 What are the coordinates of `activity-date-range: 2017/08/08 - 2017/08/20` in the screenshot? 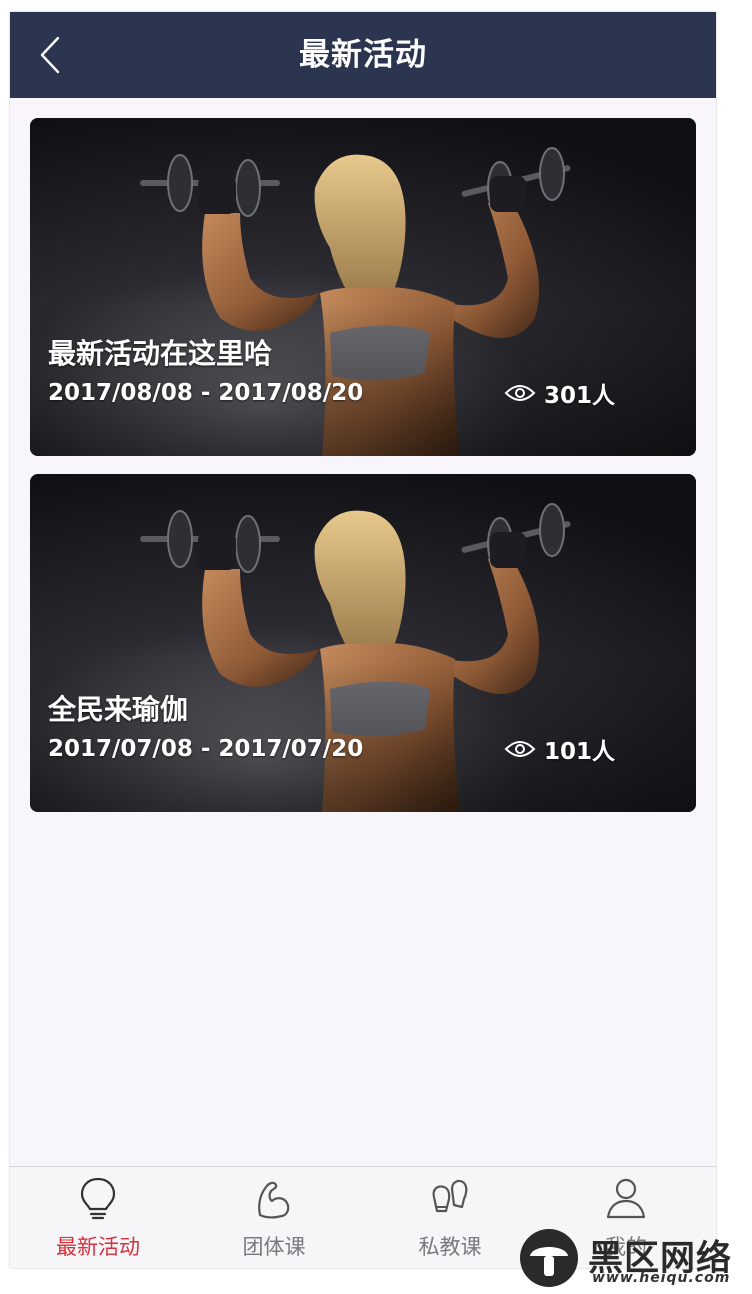 It's located at (206, 393).